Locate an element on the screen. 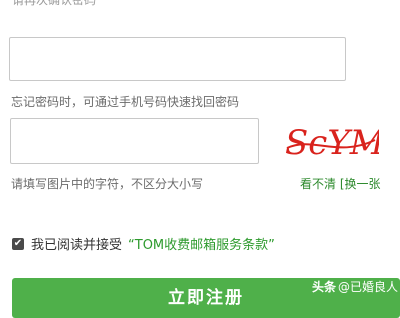 The height and width of the screenshot is (318, 400). confirm-password-label: 请再次确认密码 is located at coordinates (54, 3).